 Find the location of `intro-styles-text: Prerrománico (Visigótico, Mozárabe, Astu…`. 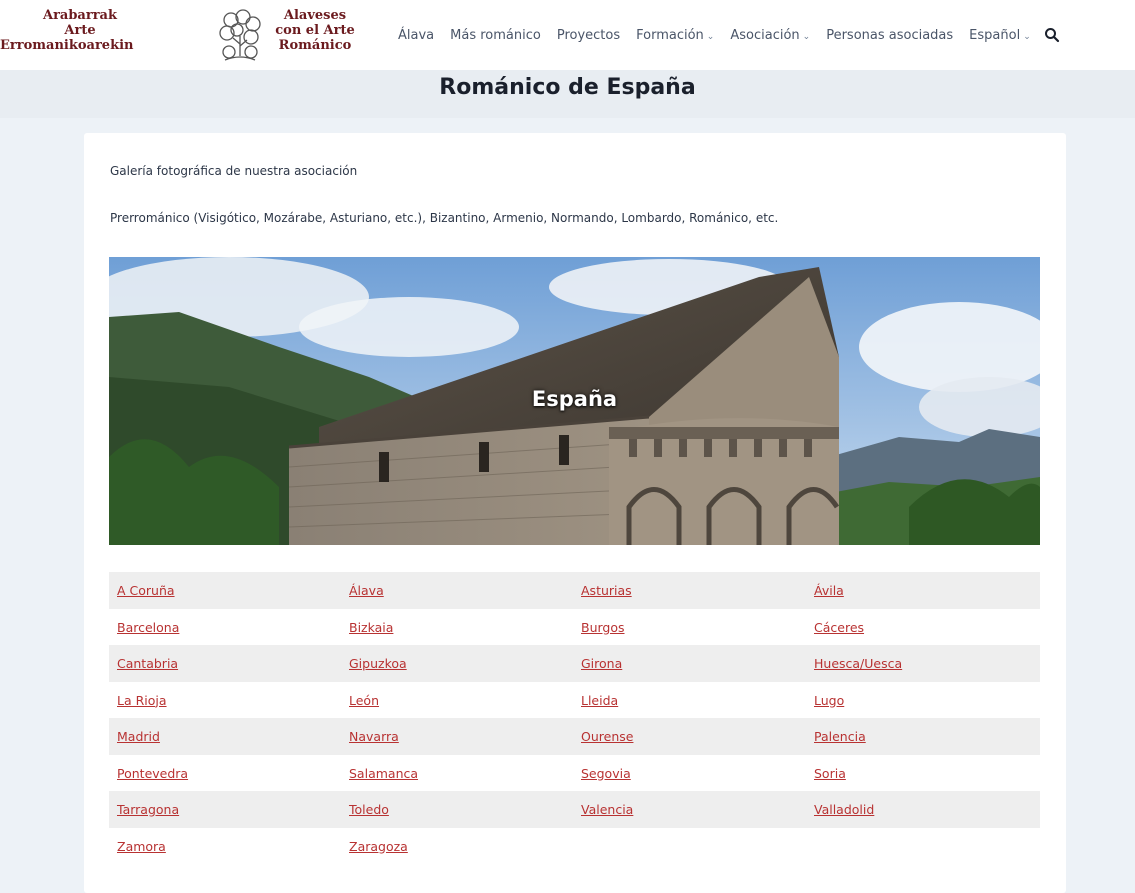

intro-styles-text: Prerrománico (Visigótico, Mozárabe, Astu… is located at coordinates (444, 218).